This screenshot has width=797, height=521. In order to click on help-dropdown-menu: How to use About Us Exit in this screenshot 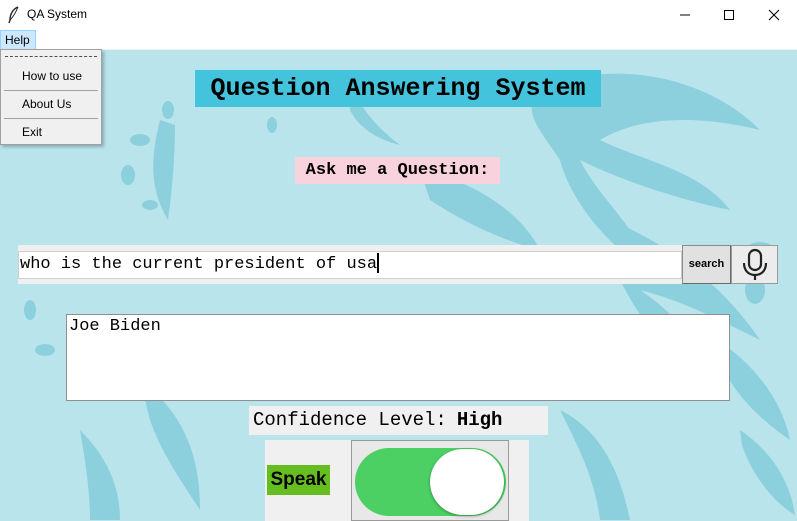, I will do `click(51, 97)`.